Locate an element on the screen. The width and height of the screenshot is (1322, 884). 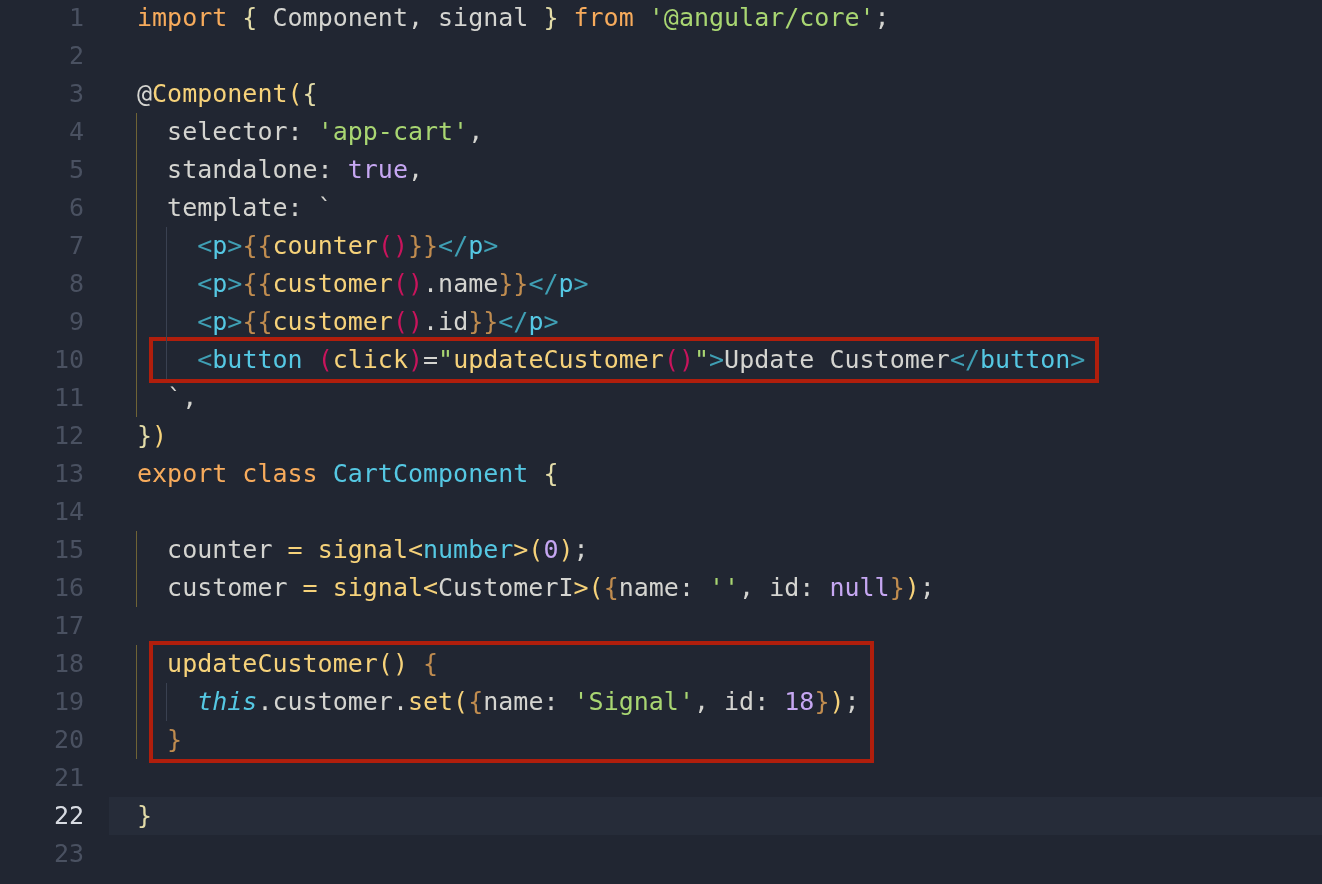
code-line: export class CartComponent { is located at coordinates (348, 474).